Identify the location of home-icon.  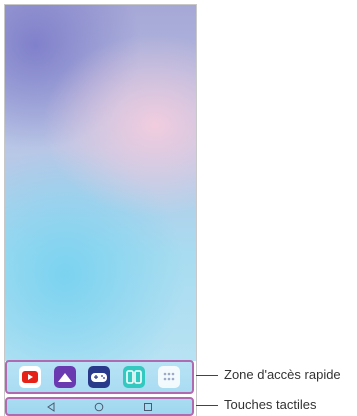
(99, 406).